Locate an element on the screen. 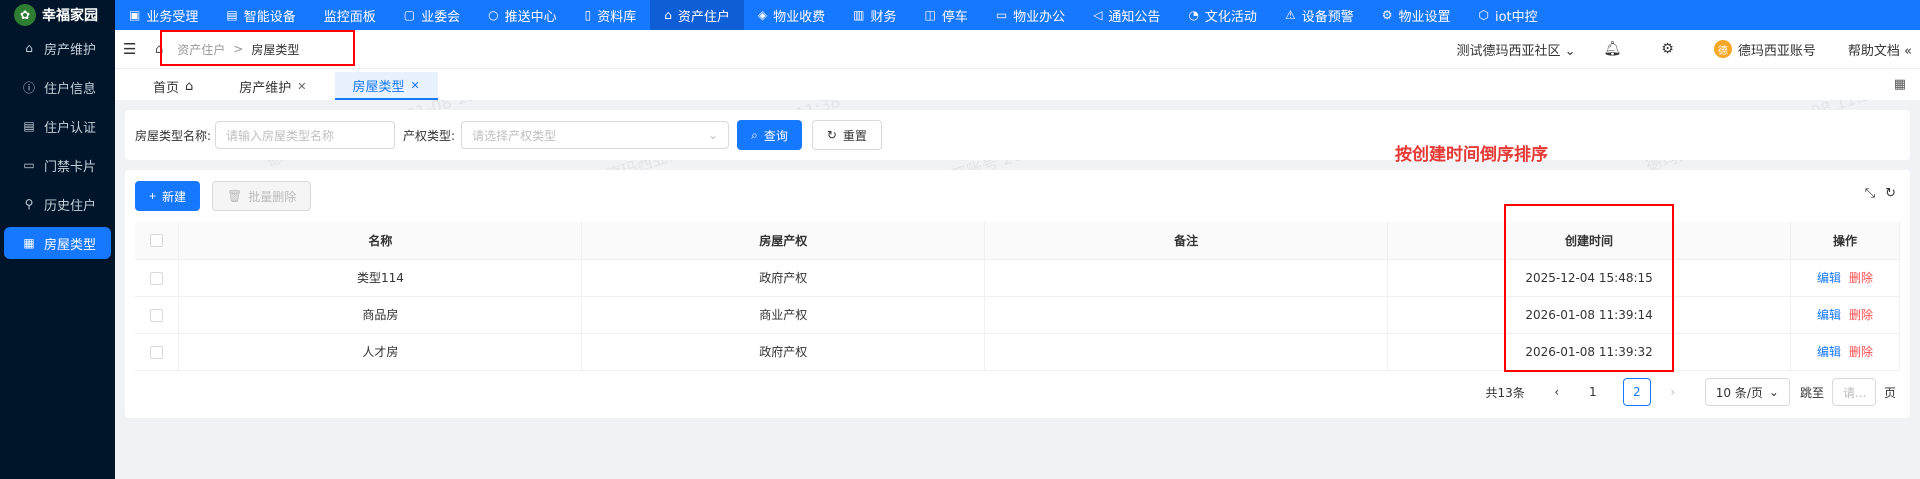 This screenshot has width=1920, height=479. topnav-activity: ◔ 文化活动 is located at coordinates (1222, 15).